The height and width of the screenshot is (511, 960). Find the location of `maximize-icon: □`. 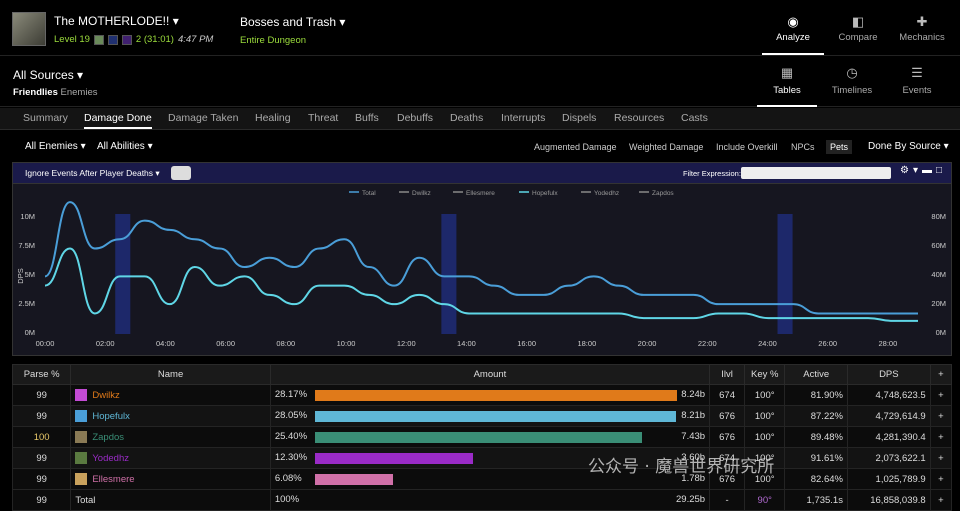

maximize-icon: □ is located at coordinates (941, 170).